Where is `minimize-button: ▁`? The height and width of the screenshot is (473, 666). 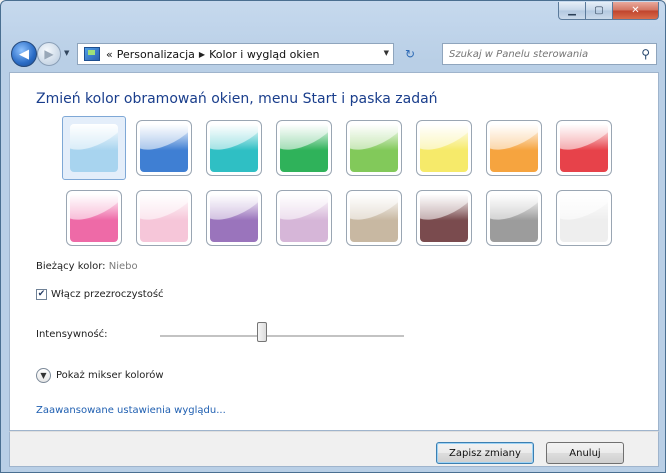
minimize-button: ▁ is located at coordinates (572, 11).